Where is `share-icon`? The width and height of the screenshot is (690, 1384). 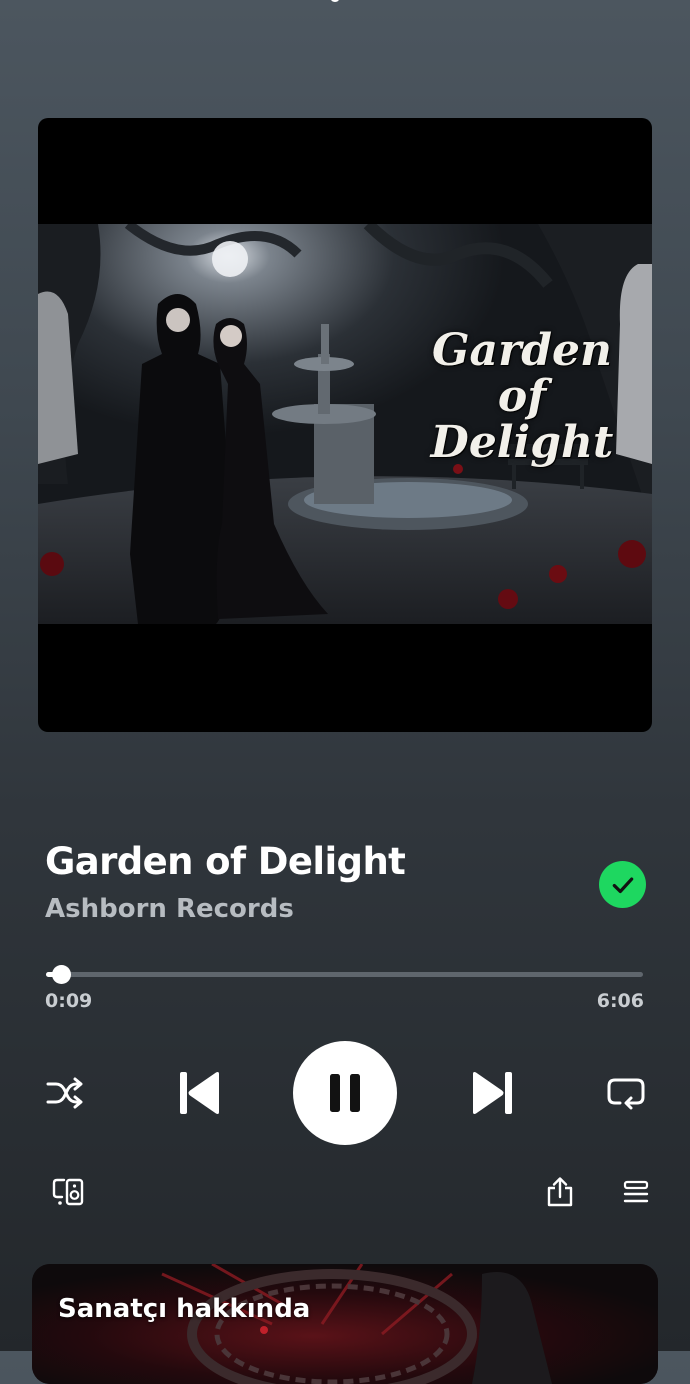 share-icon is located at coordinates (560, 1192).